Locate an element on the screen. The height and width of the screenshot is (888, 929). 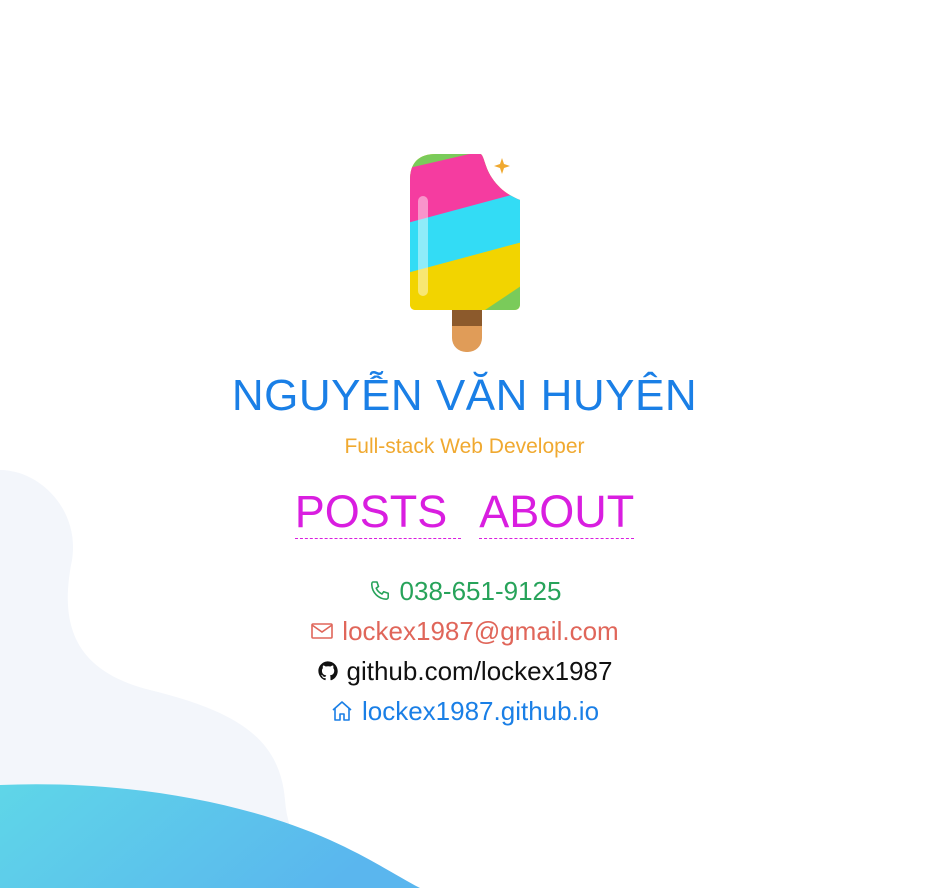
website-text: lockex1987.github.io is located at coordinates (480, 711).